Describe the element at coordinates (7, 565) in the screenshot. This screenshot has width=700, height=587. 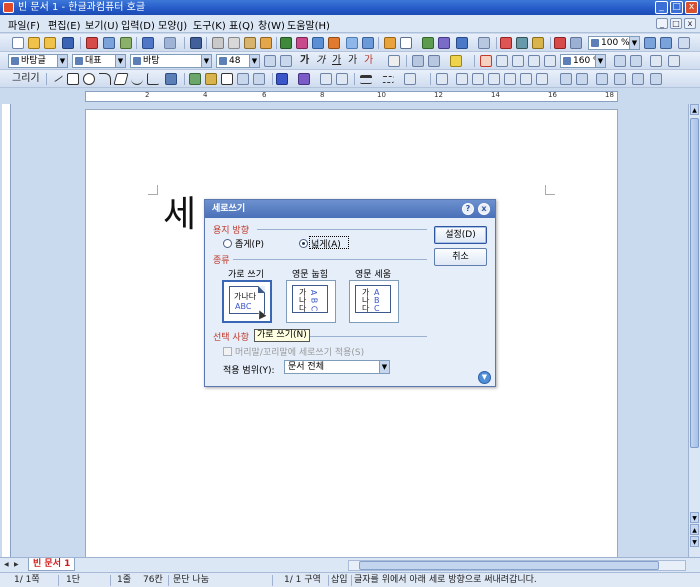
I see `tab-prev-icon: ◀` at that location.